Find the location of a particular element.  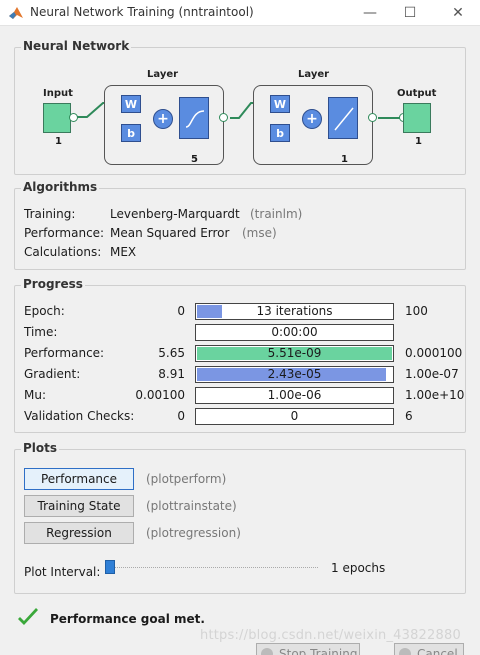

training-value: Levenberg-Marquardt is located at coordinates (175, 214).